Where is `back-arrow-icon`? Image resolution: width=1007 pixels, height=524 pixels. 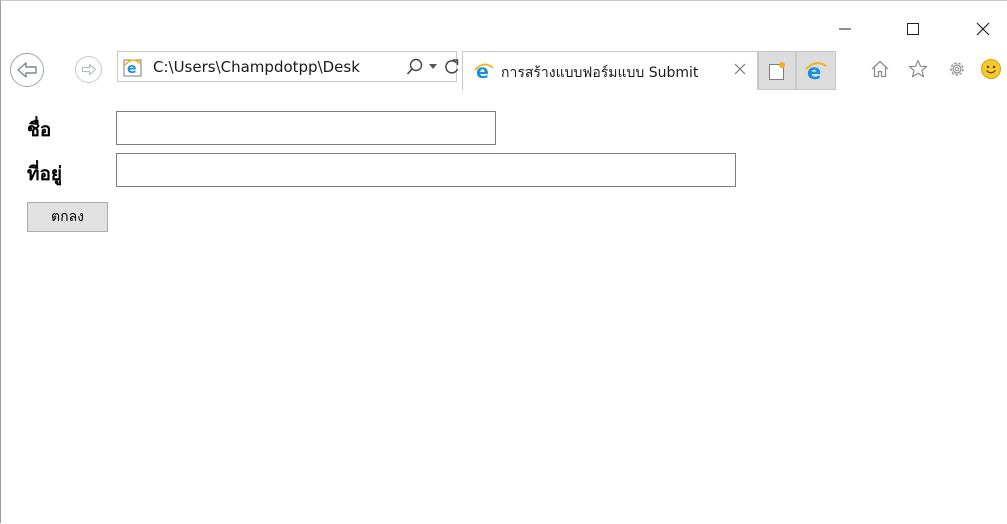 back-arrow-icon is located at coordinates (27, 70).